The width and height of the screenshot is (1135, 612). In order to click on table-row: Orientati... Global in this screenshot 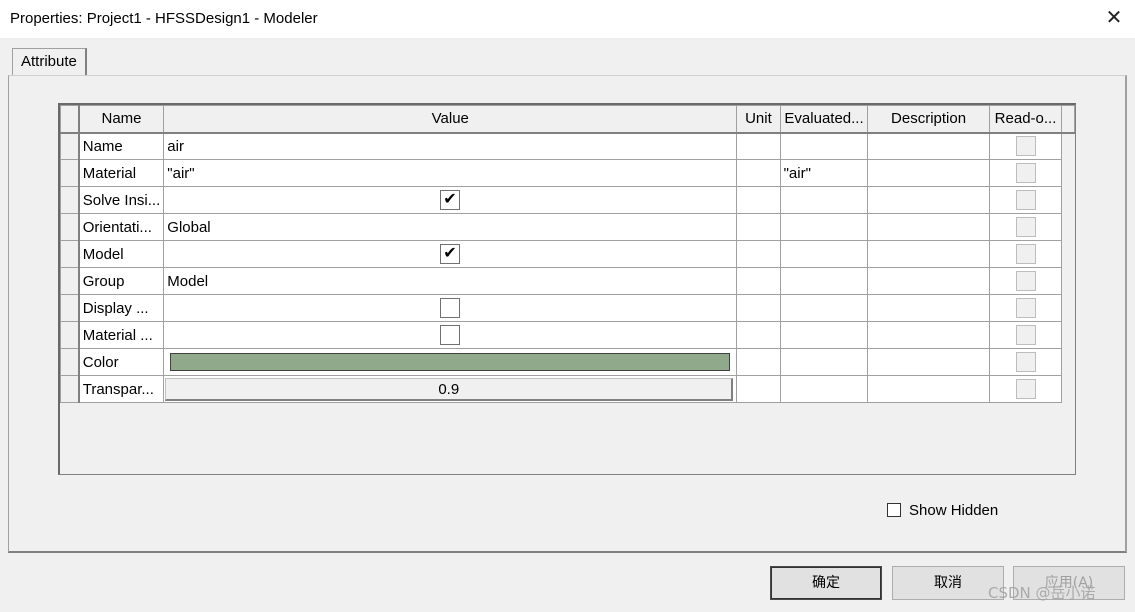, I will do `click(567, 227)`.